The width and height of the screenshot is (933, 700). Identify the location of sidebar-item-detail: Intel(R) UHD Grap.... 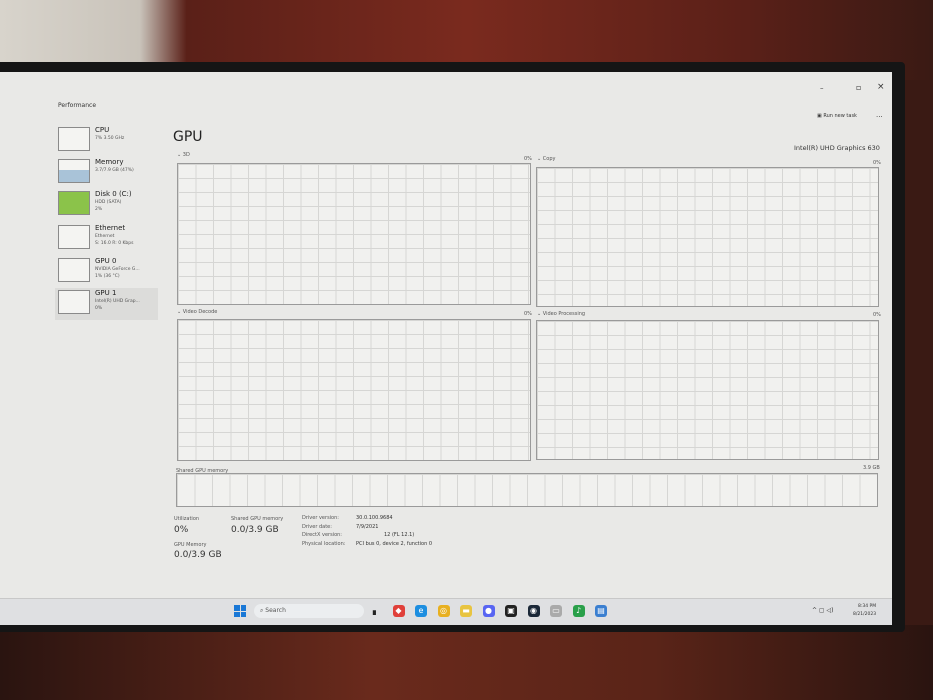
(117, 301).